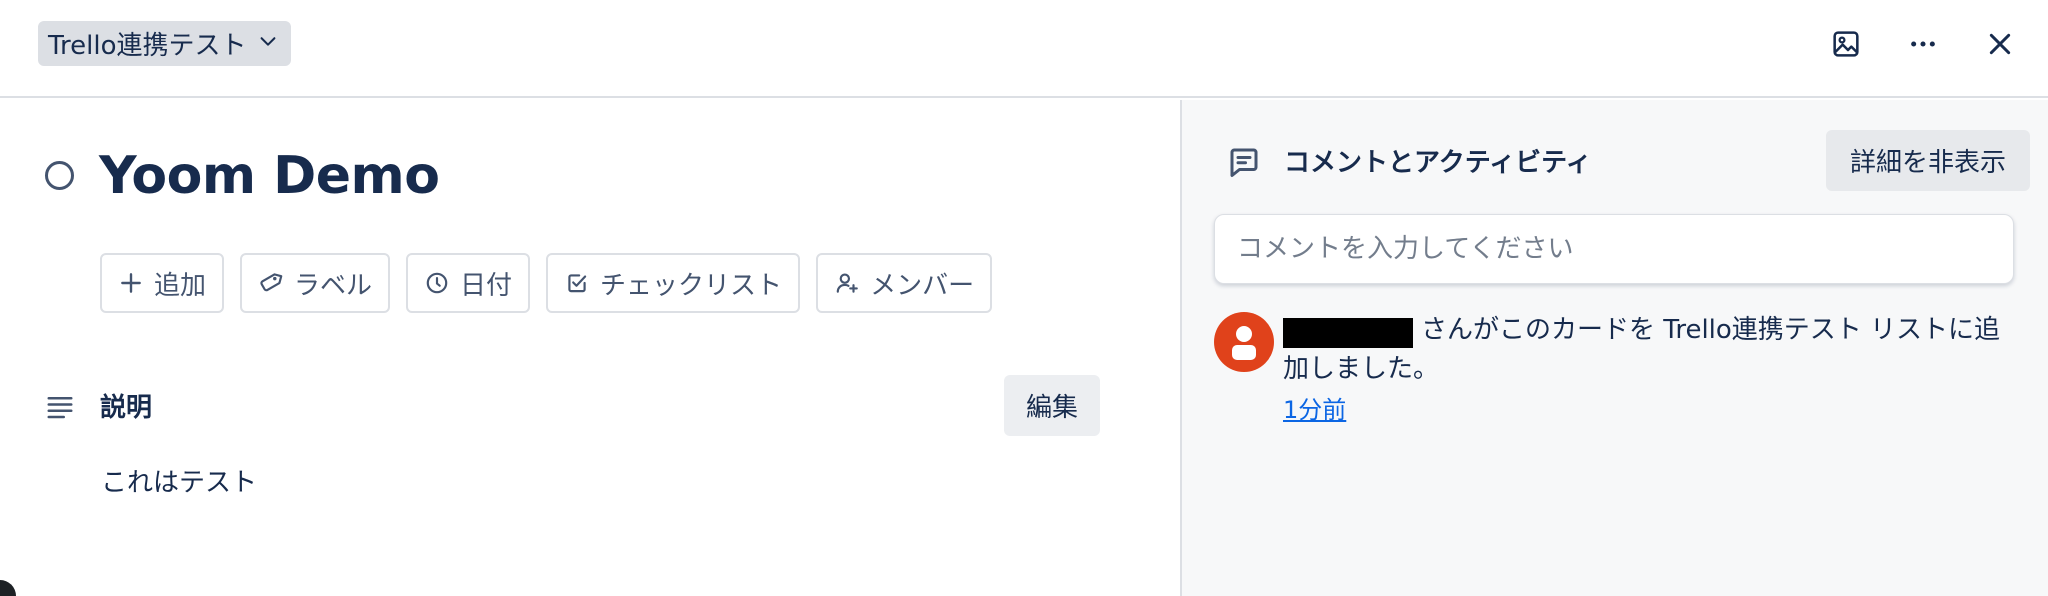 The height and width of the screenshot is (596, 2048). What do you see at coordinates (268, 44) in the screenshot?
I see `chevron-down-icon` at bounding box center [268, 44].